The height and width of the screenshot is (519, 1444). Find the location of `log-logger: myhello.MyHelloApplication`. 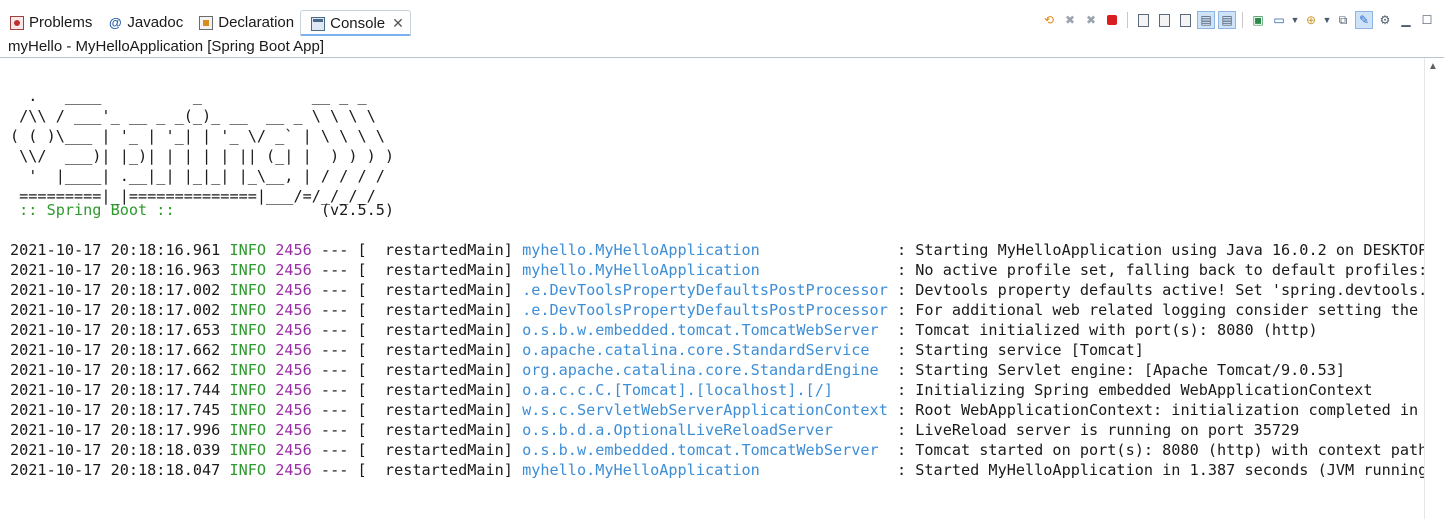

log-logger: myhello.MyHelloApplication is located at coordinates (705, 470).